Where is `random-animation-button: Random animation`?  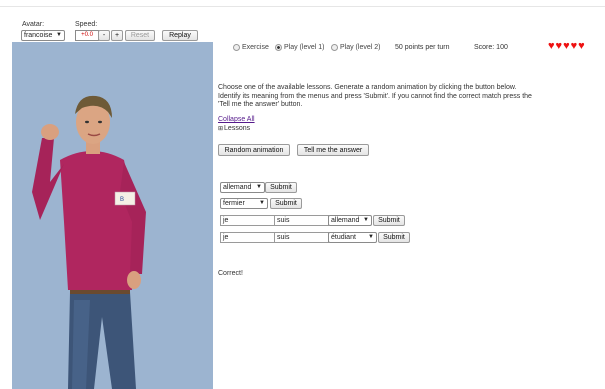
random-animation-button: Random animation is located at coordinates (254, 150).